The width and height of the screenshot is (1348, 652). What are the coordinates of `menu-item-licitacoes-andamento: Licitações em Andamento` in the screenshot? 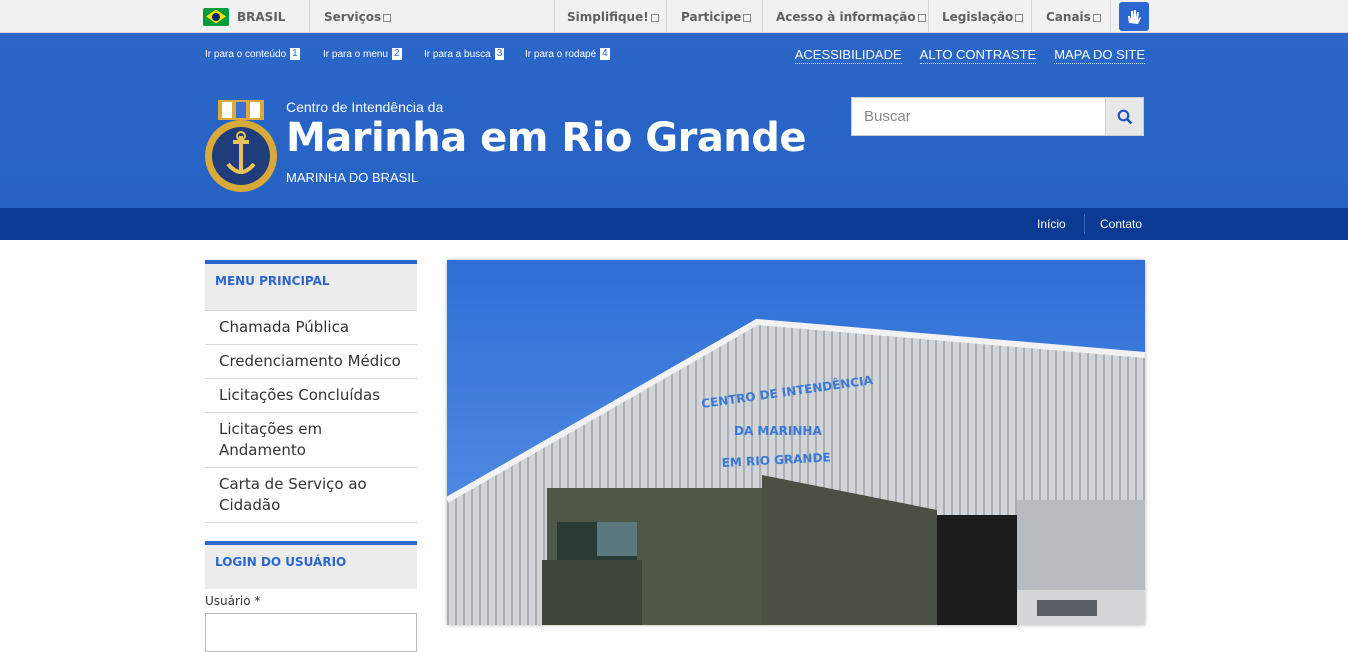 It's located at (311, 439).